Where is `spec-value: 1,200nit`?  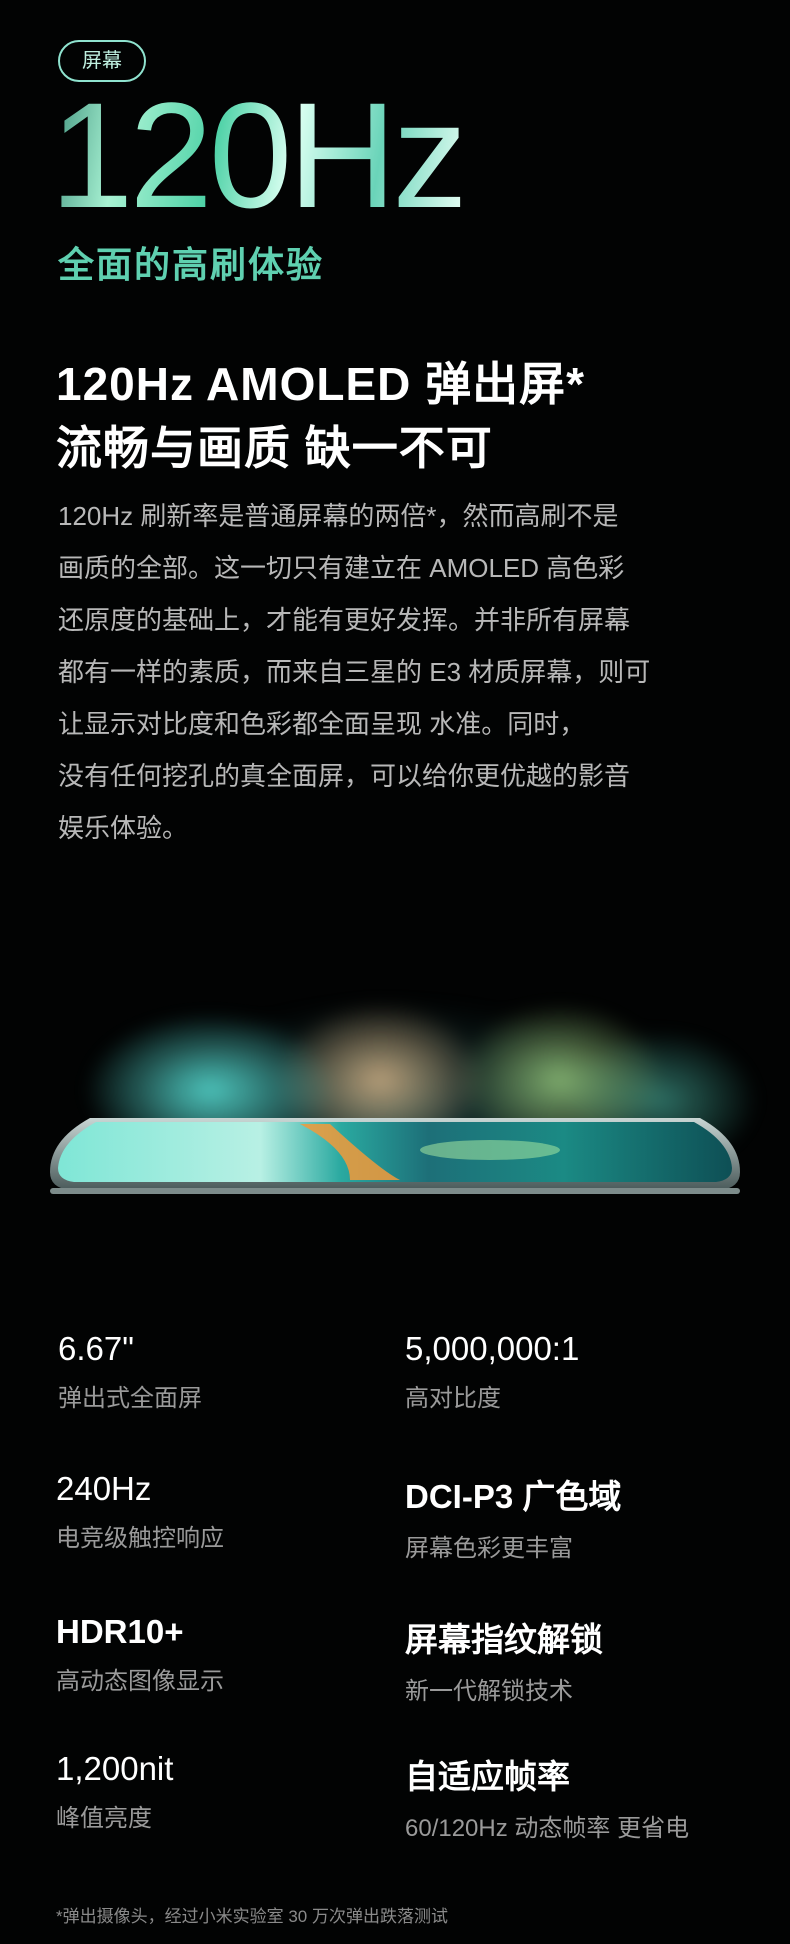 spec-value: 1,200nit is located at coordinates (115, 1768).